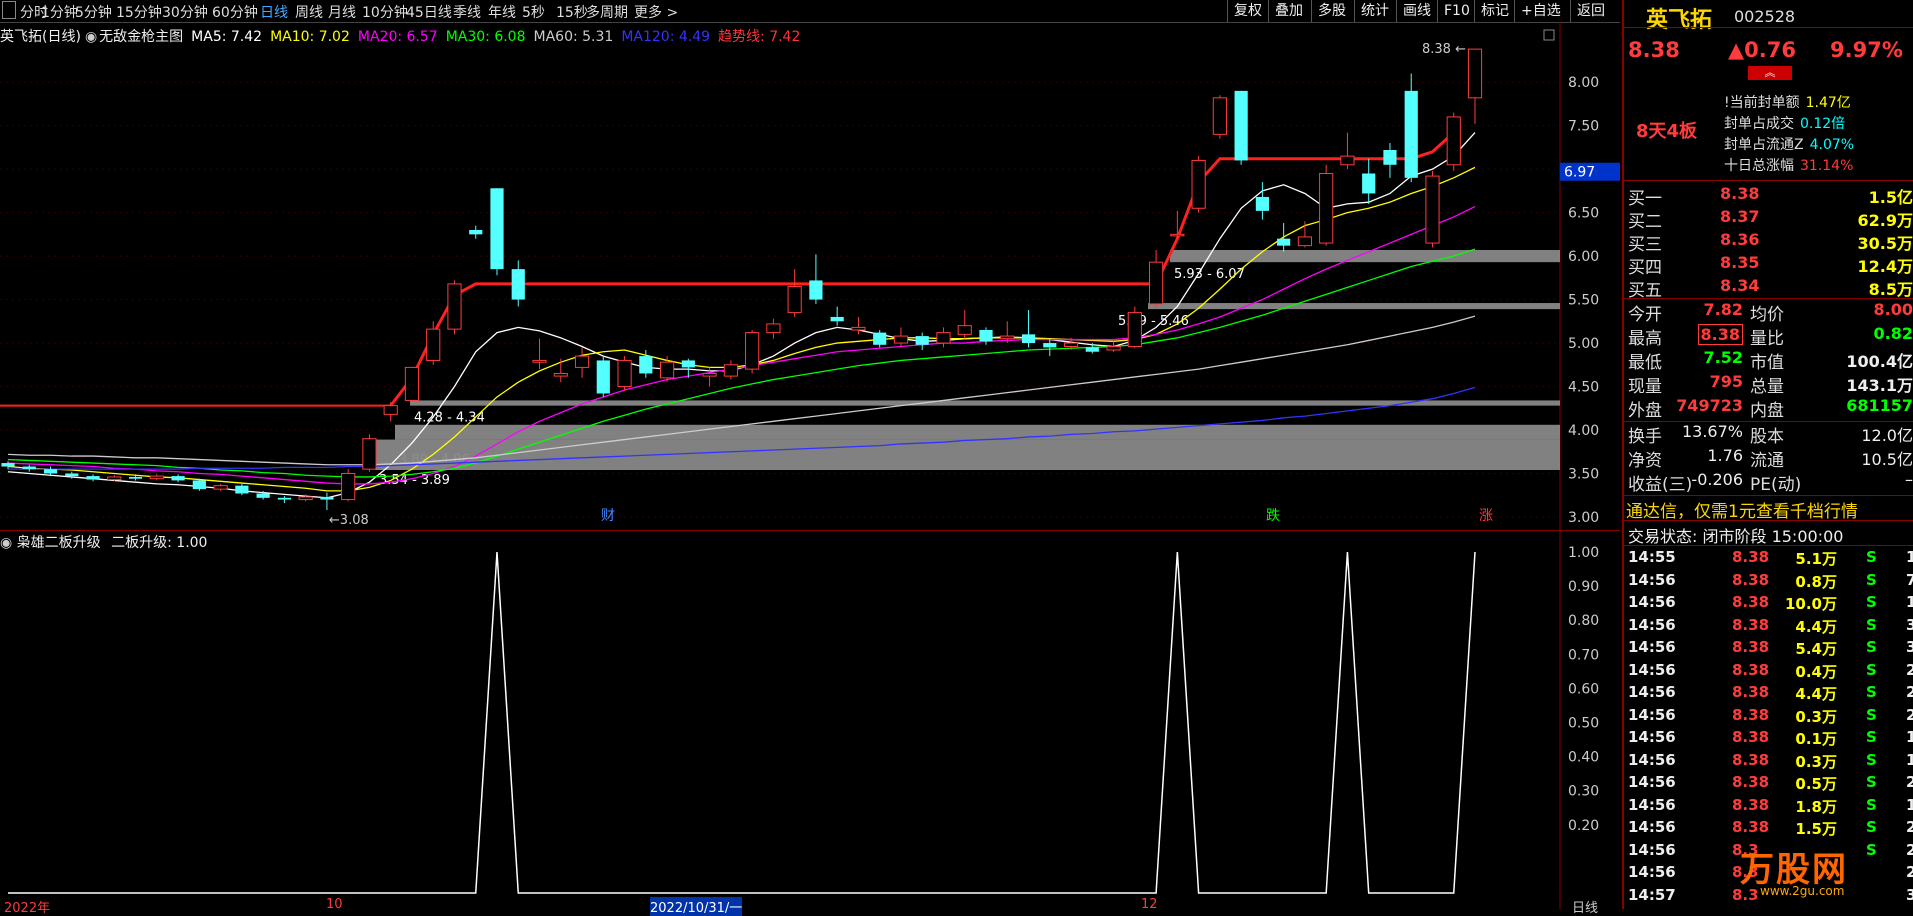  I want to click on collapse-icon: ◉, so click(6, 543).